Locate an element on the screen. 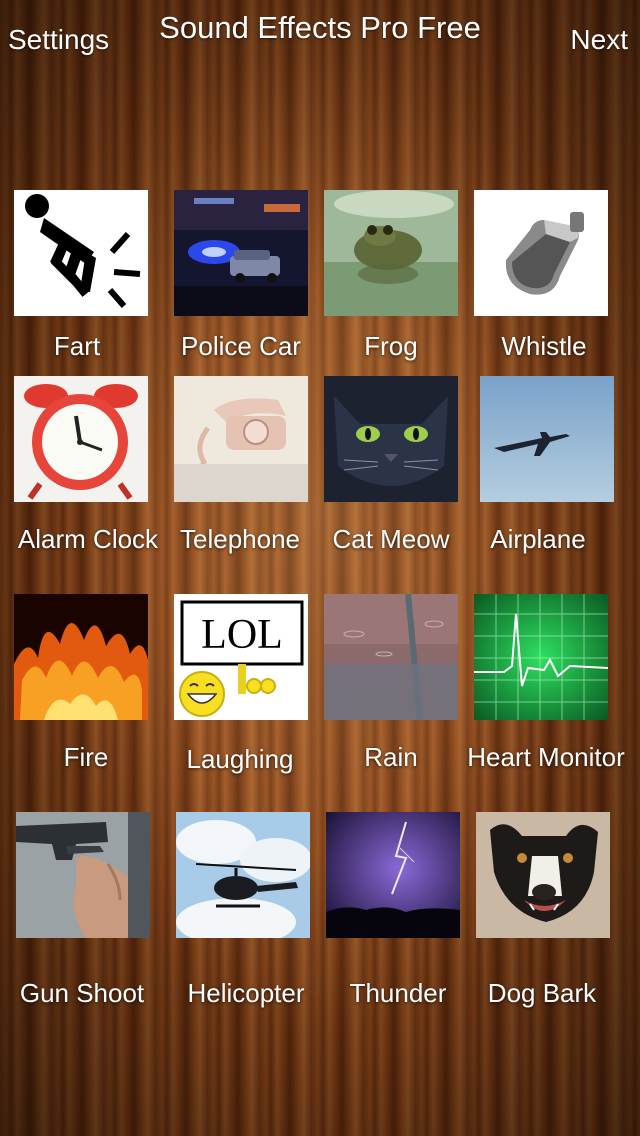 The height and width of the screenshot is (1136, 640). sound-label-heart-monitor: Heart Monitor is located at coordinates (546, 757).